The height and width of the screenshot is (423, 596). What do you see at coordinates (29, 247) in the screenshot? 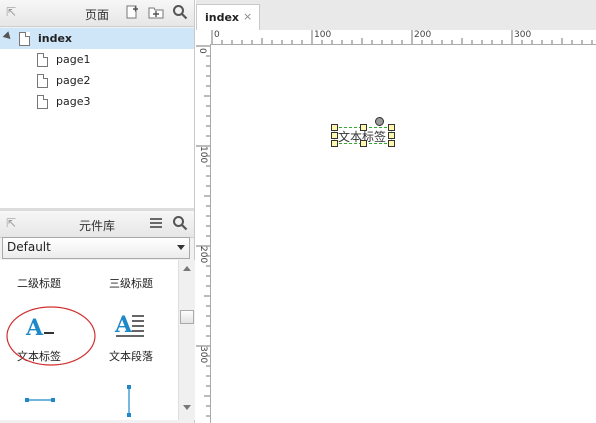
I see `library-select-value: Default` at bounding box center [29, 247].